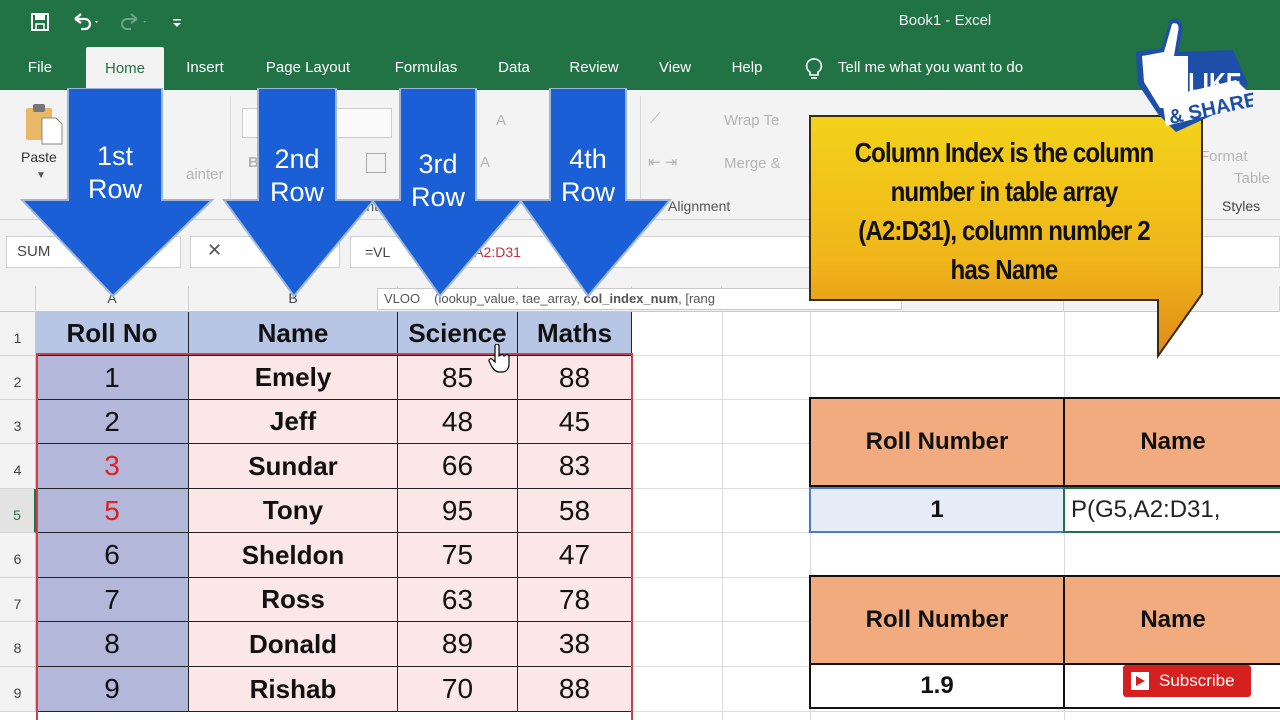 This screenshot has height=720, width=1280. Describe the element at coordinates (18, 689) in the screenshot. I see `row-header-9: 9` at that location.